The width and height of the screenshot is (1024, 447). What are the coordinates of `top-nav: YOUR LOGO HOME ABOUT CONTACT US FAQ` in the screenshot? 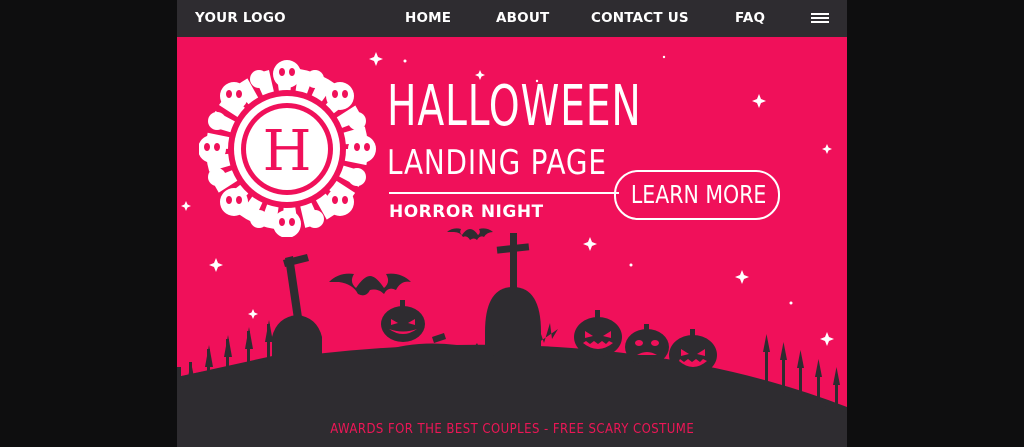 It's located at (512, 18).